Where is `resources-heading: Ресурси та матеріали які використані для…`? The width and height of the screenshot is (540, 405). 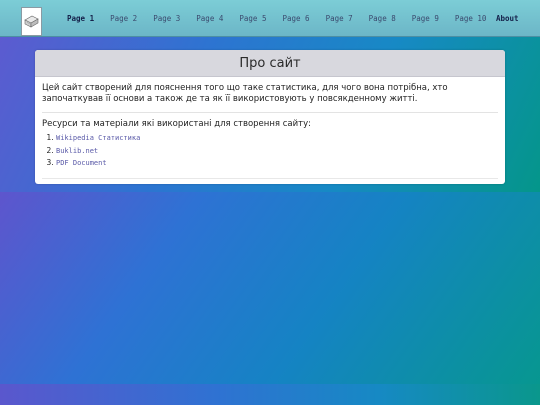 resources-heading: Ресурси та матеріали які використані для… is located at coordinates (176, 124).